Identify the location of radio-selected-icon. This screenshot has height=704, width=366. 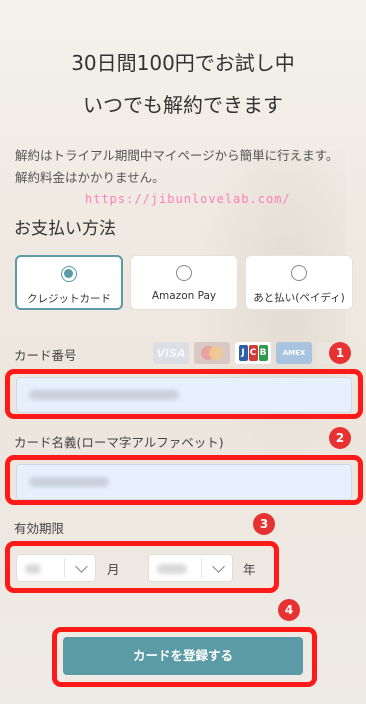
(69, 274).